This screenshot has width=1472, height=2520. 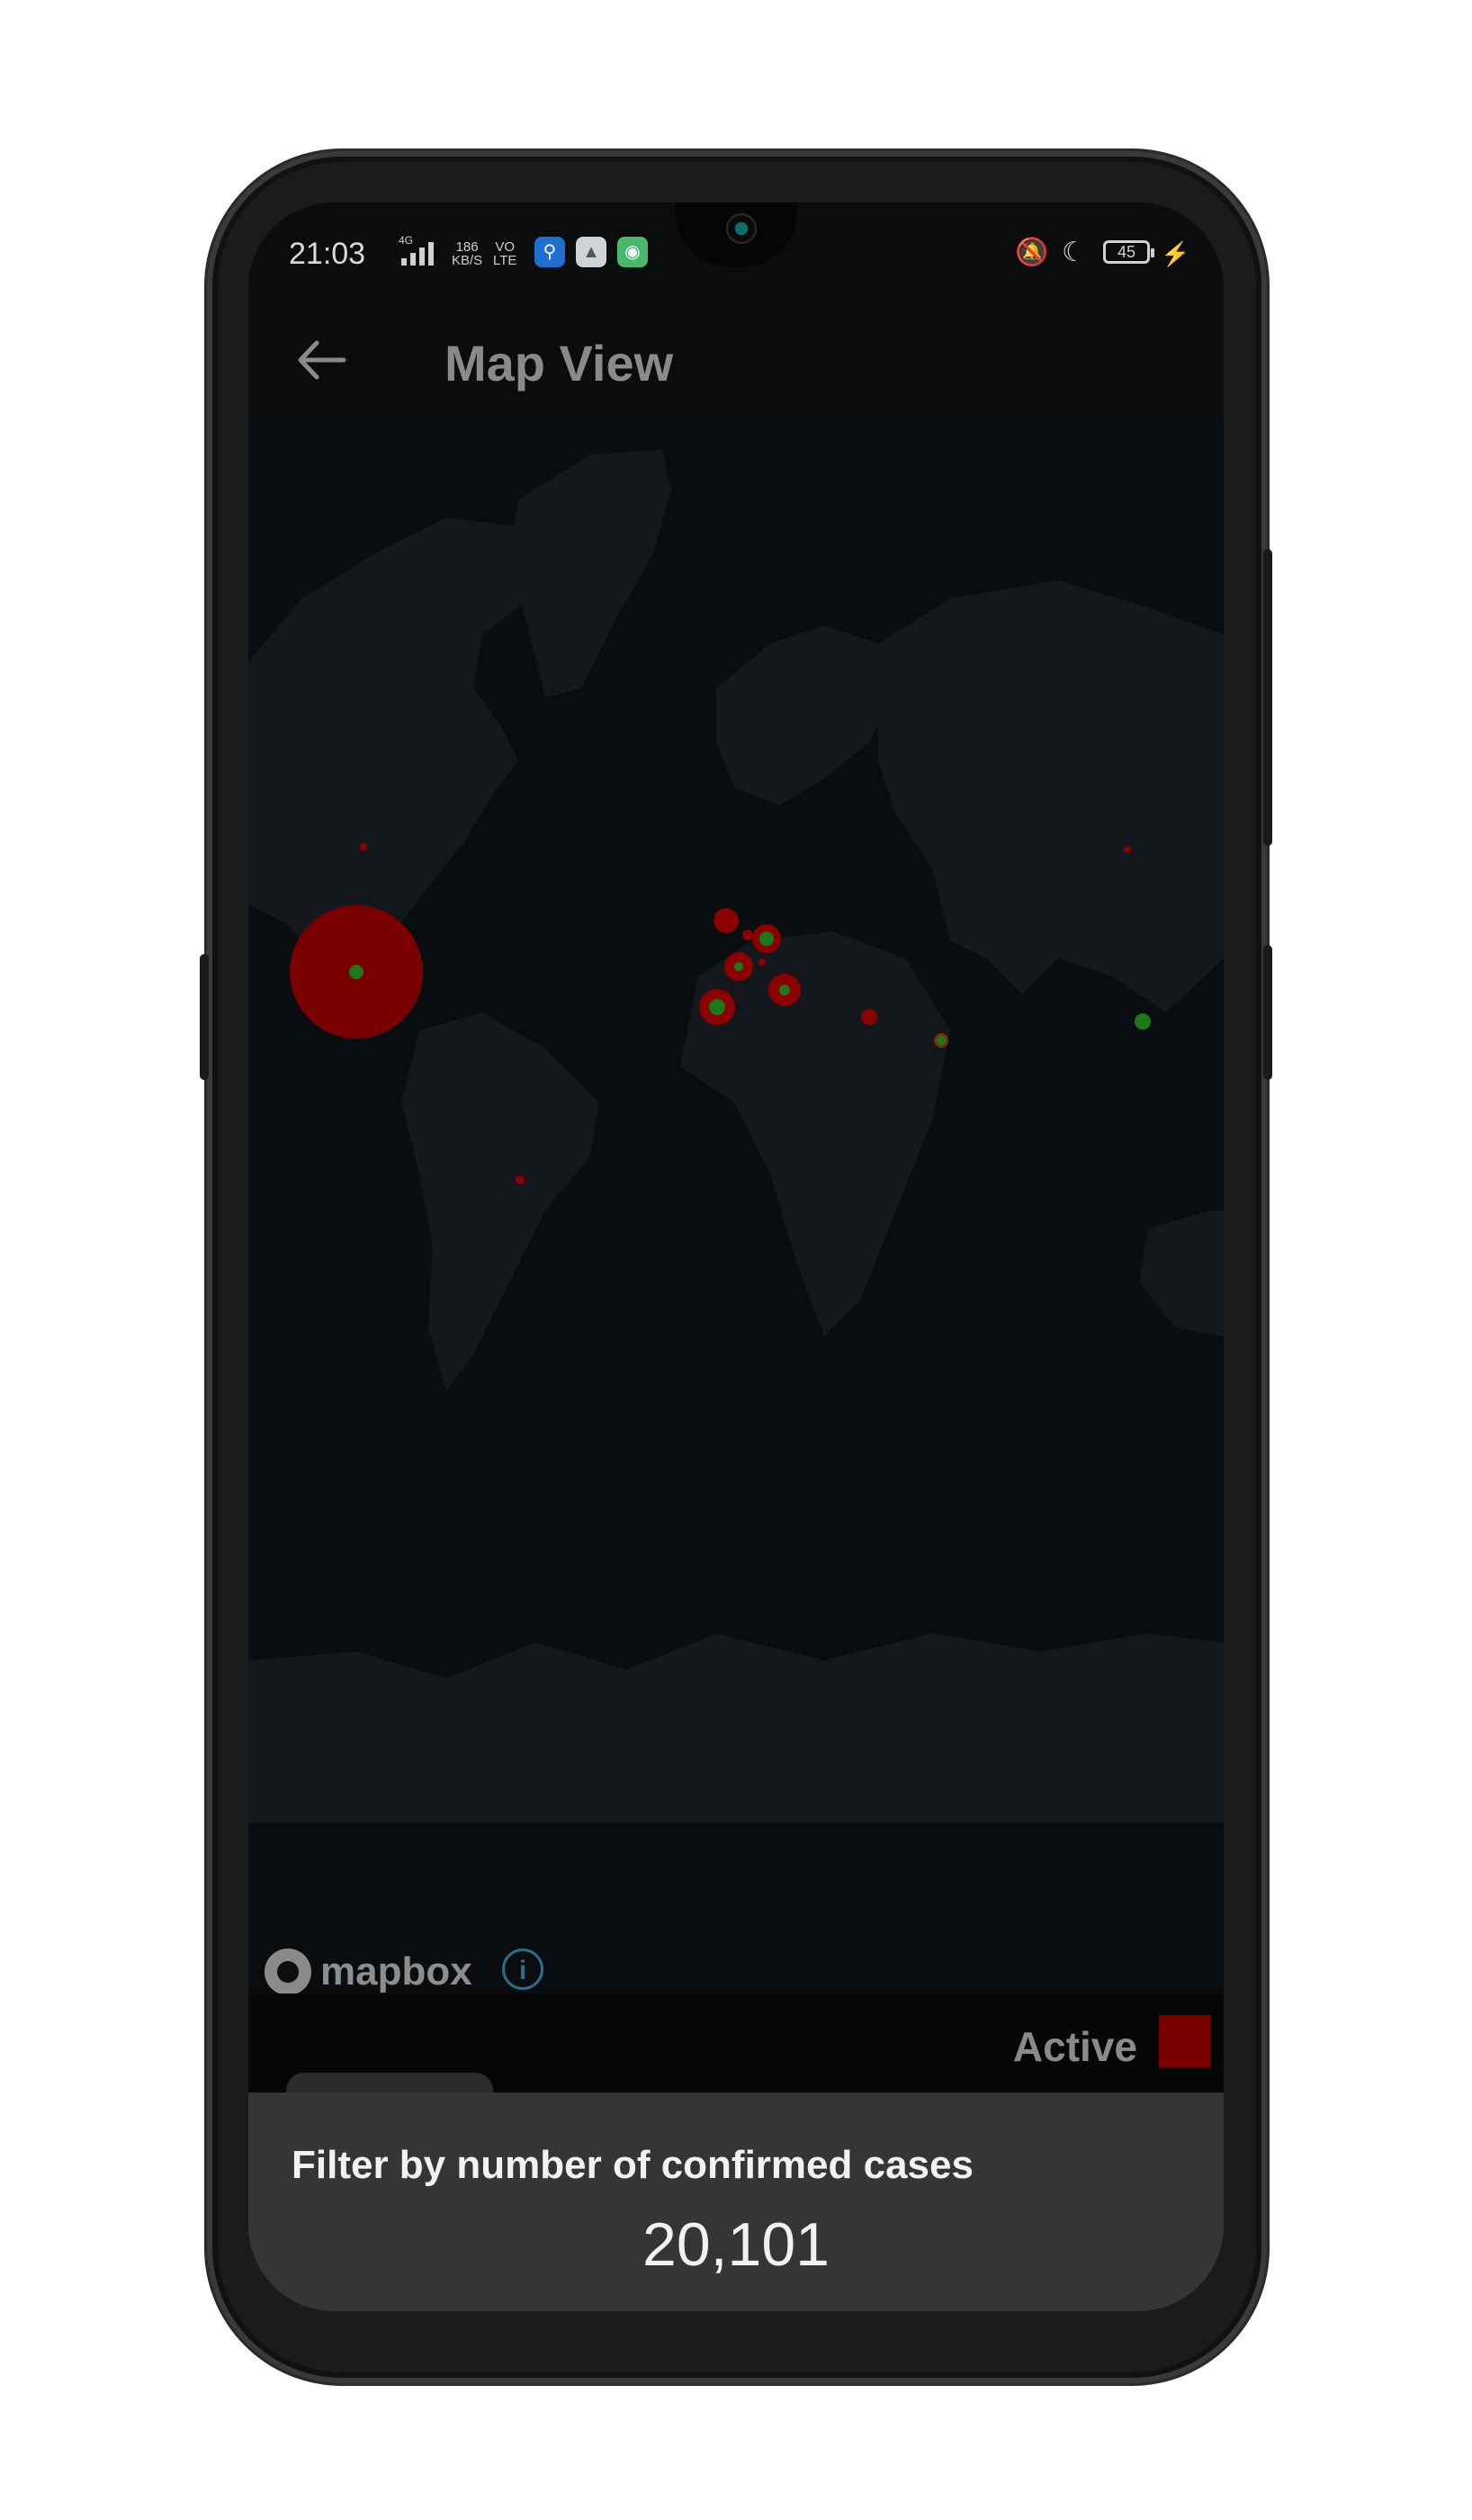 I want to click on signal-icon, so click(x=418, y=254).